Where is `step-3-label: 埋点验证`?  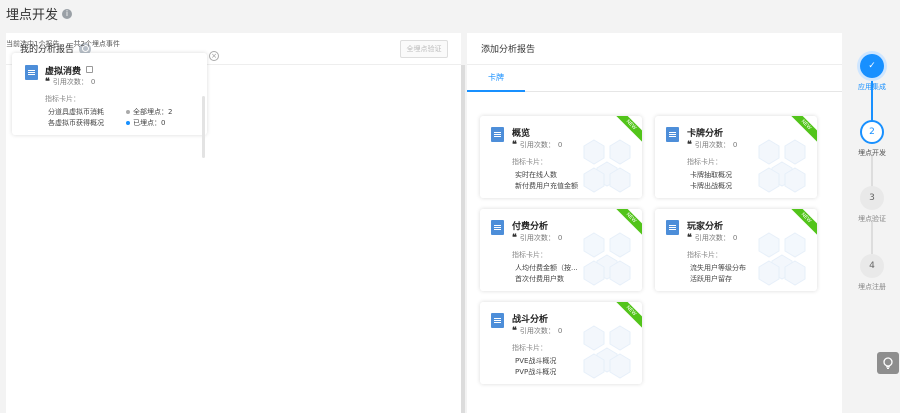
step-3-label: 埋点验证 is located at coordinates (872, 219).